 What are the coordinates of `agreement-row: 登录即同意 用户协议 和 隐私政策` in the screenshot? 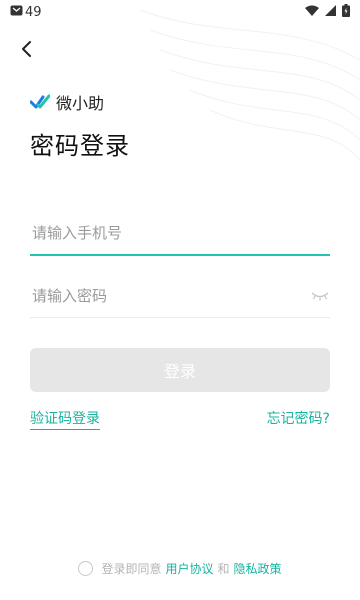 It's located at (180, 568).